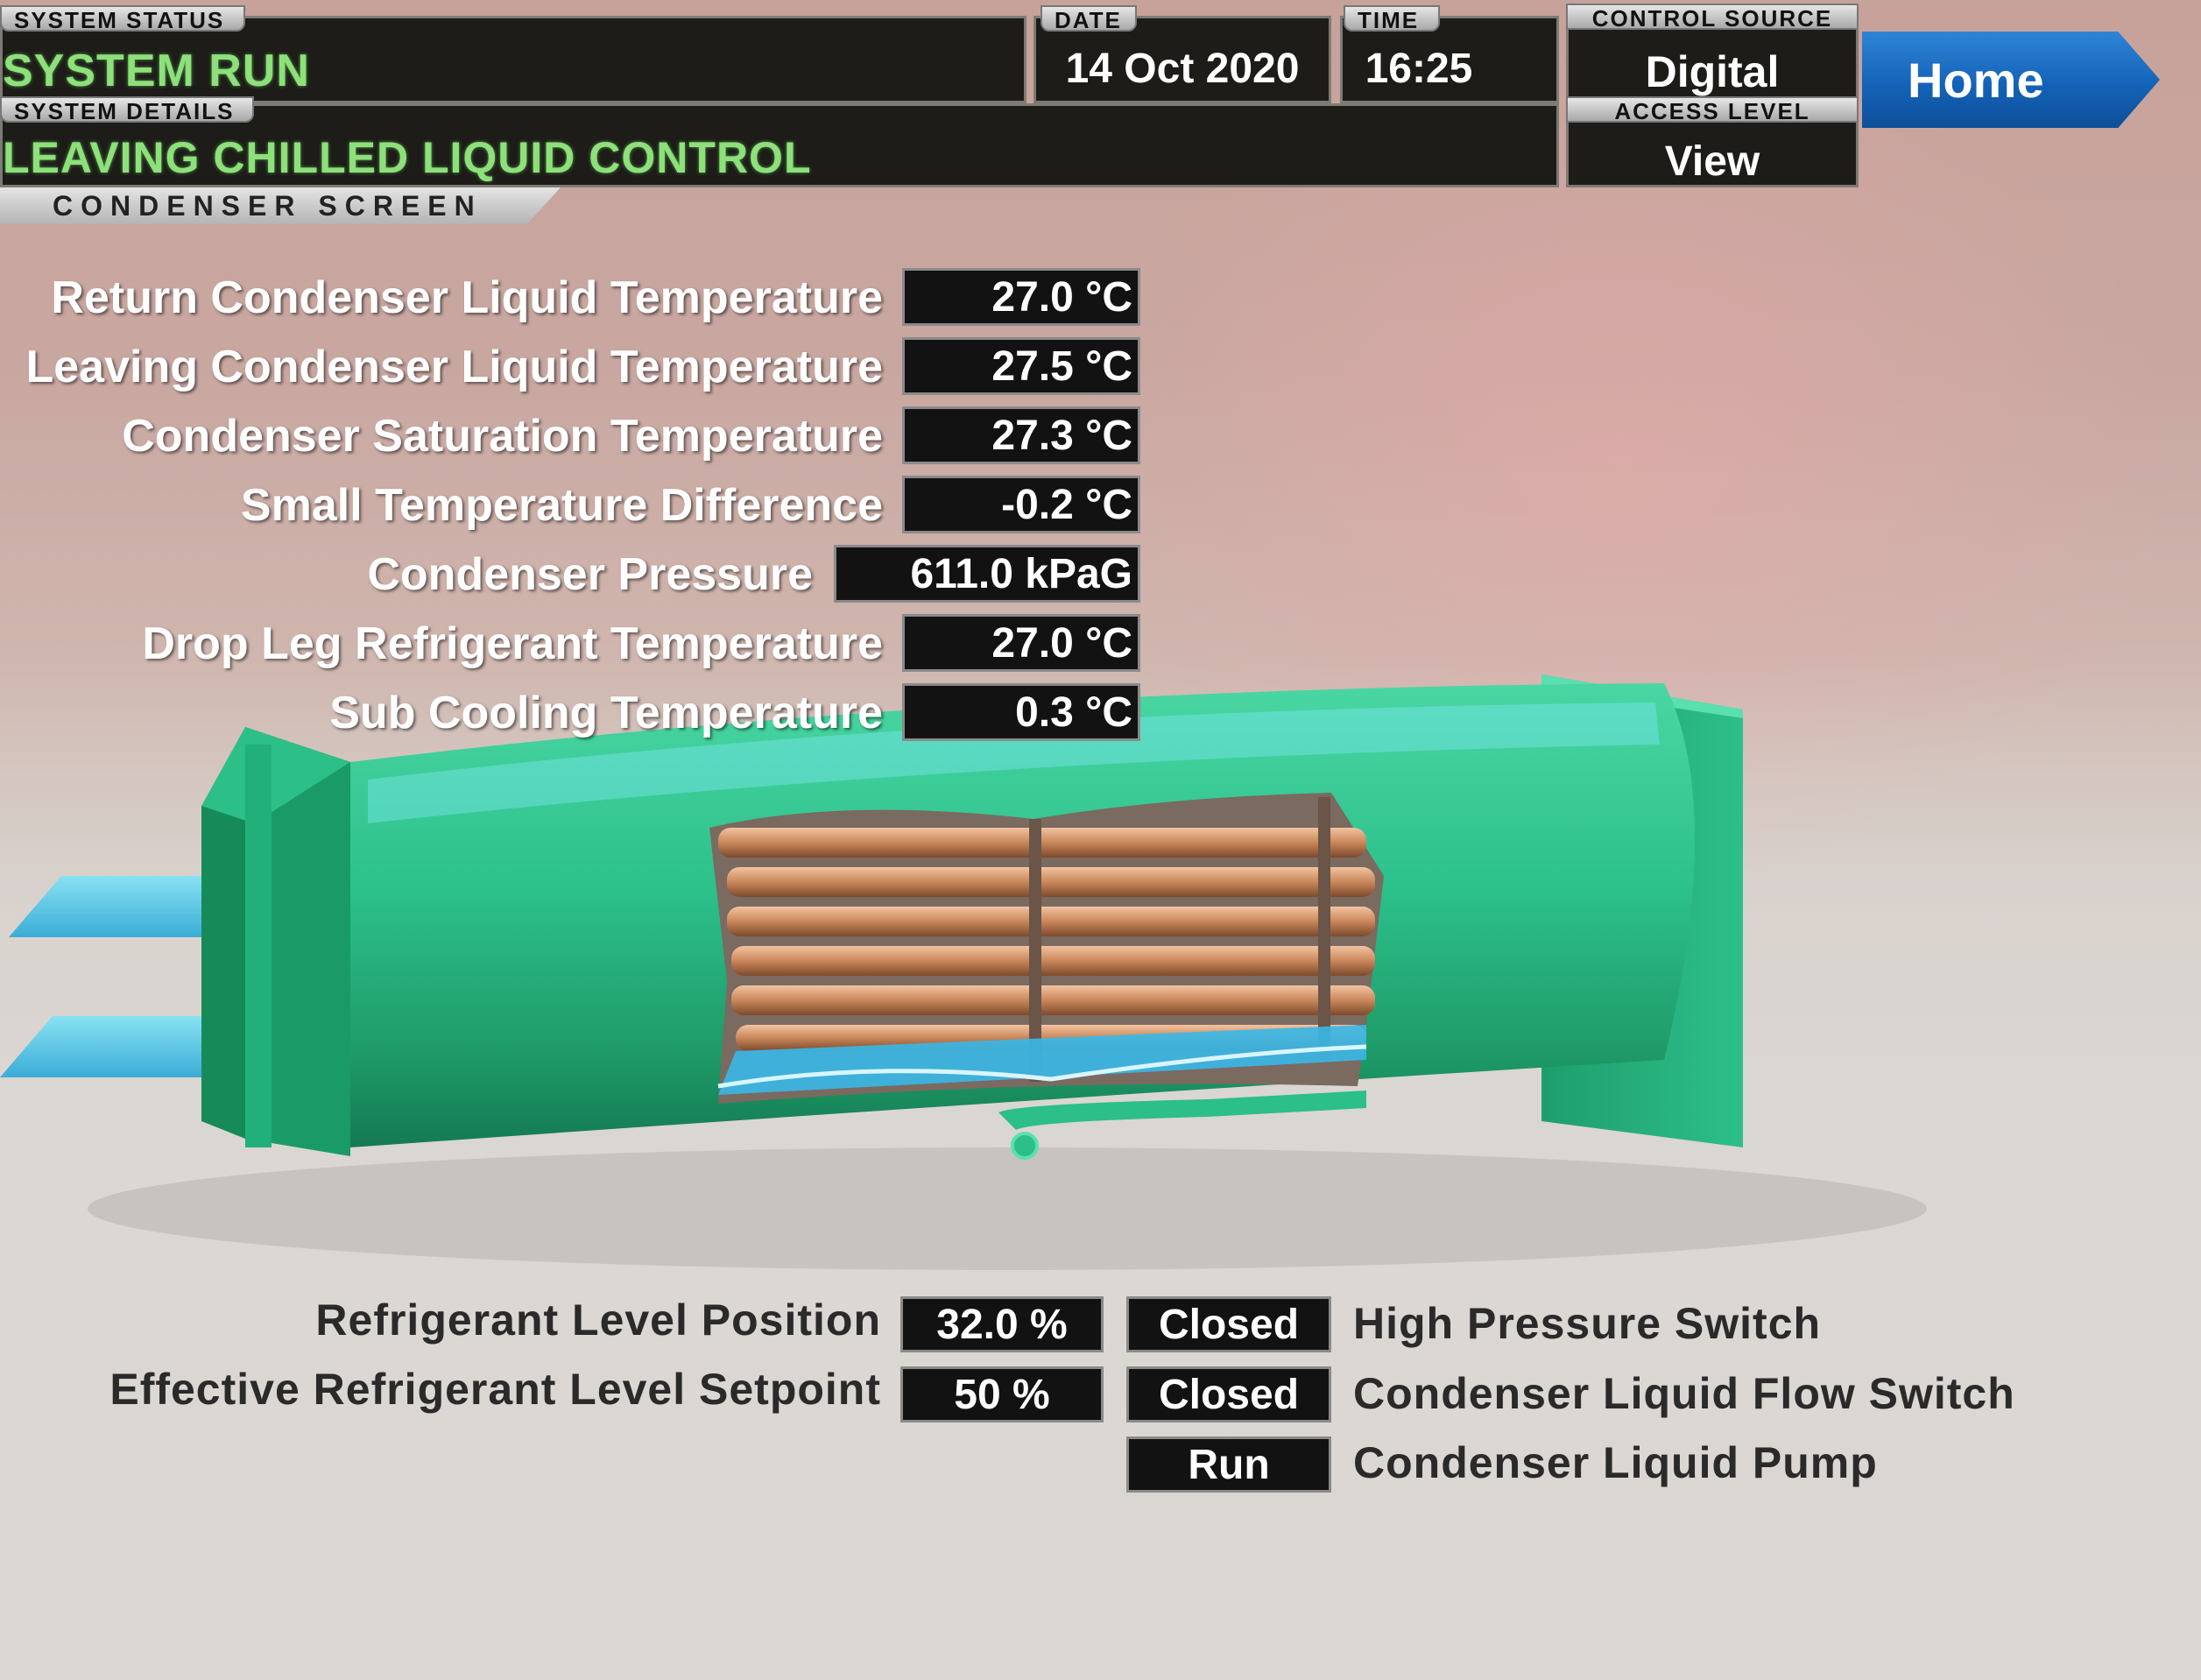 The width and height of the screenshot is (2201, 1680). What do you see at coordinates (1021, 504) in the screenshot?
I see `reading-value-small-temp-difference: -0.2 °C` at bounding box center [1021, 504].